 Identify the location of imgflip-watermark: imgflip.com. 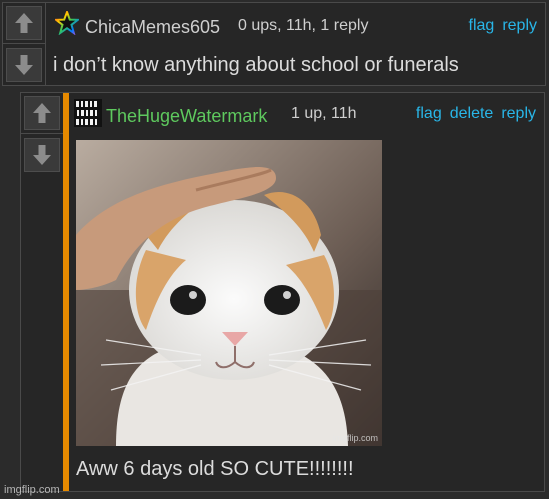
(32, 490).